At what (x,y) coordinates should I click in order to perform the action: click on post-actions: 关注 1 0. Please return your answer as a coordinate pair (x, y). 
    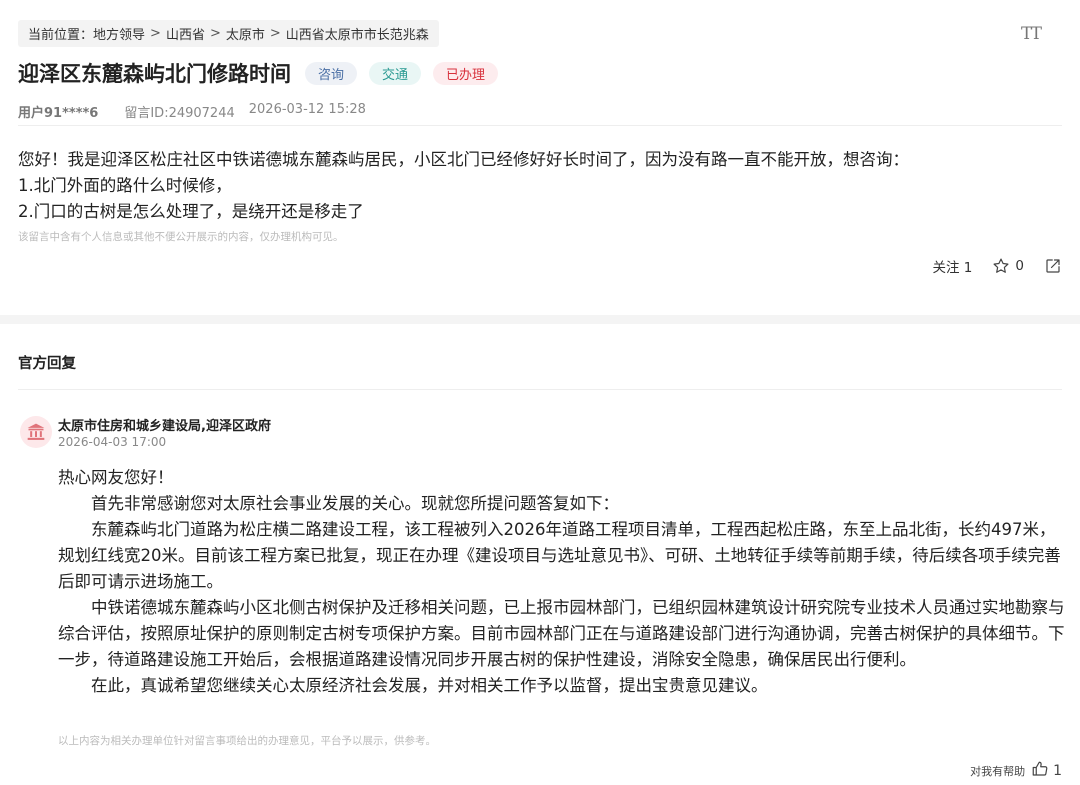
    Looking at the image, I should click on (997, 266).